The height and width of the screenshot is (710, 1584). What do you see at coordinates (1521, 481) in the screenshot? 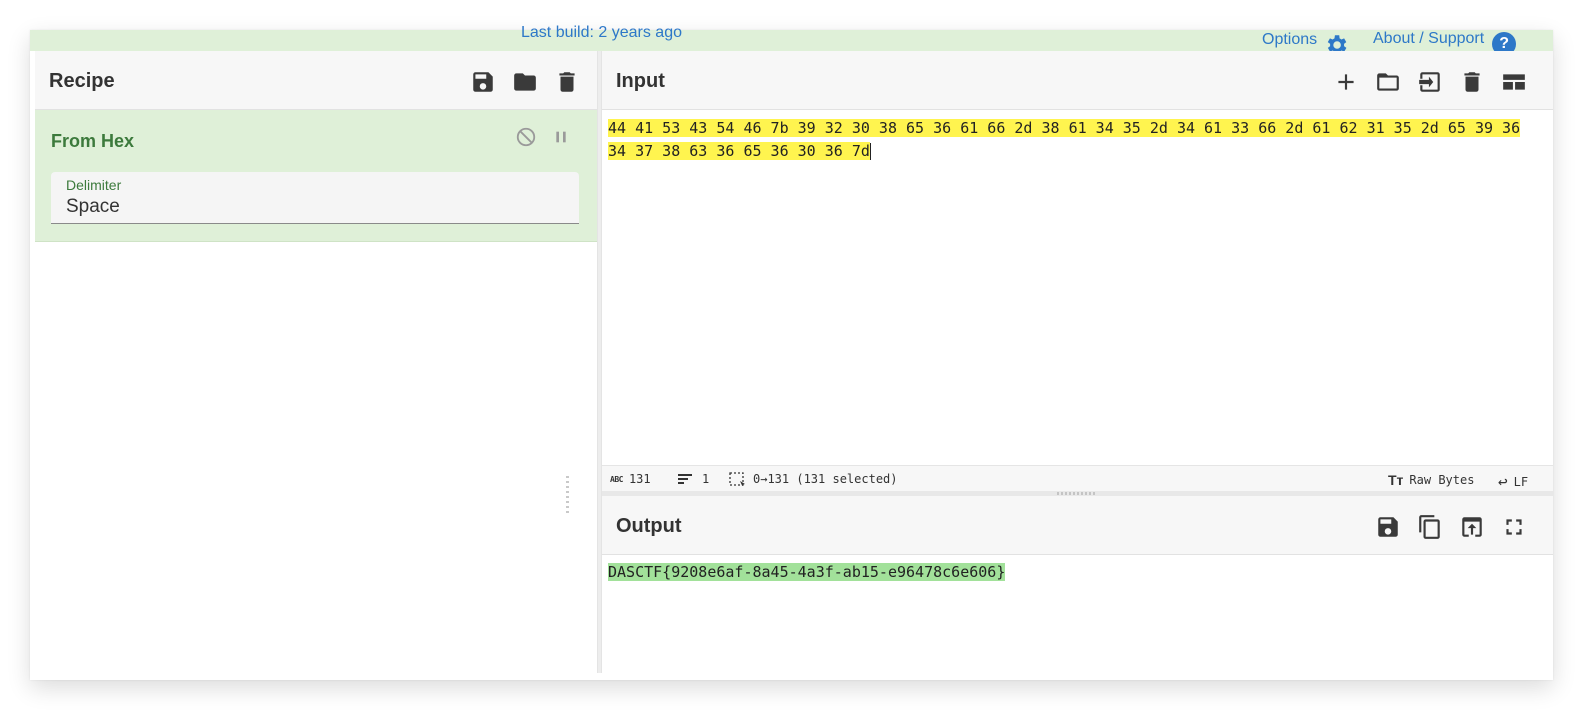
I see `eol-value: LF` at bounding box center [1521, 481].